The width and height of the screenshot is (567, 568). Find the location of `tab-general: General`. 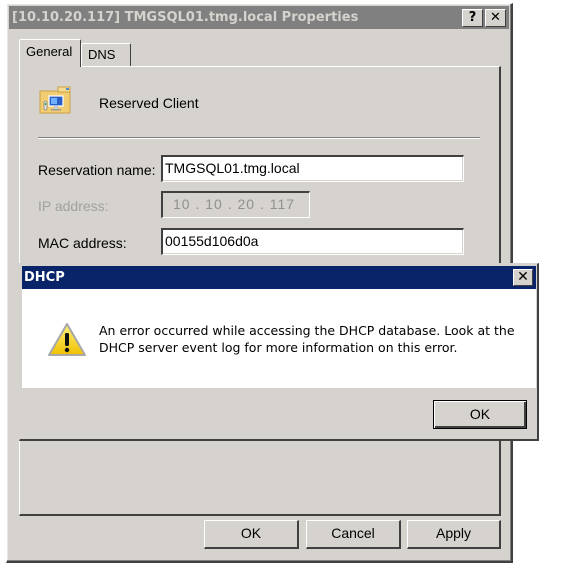

tab-general: General is located at coordinates (50, 53).